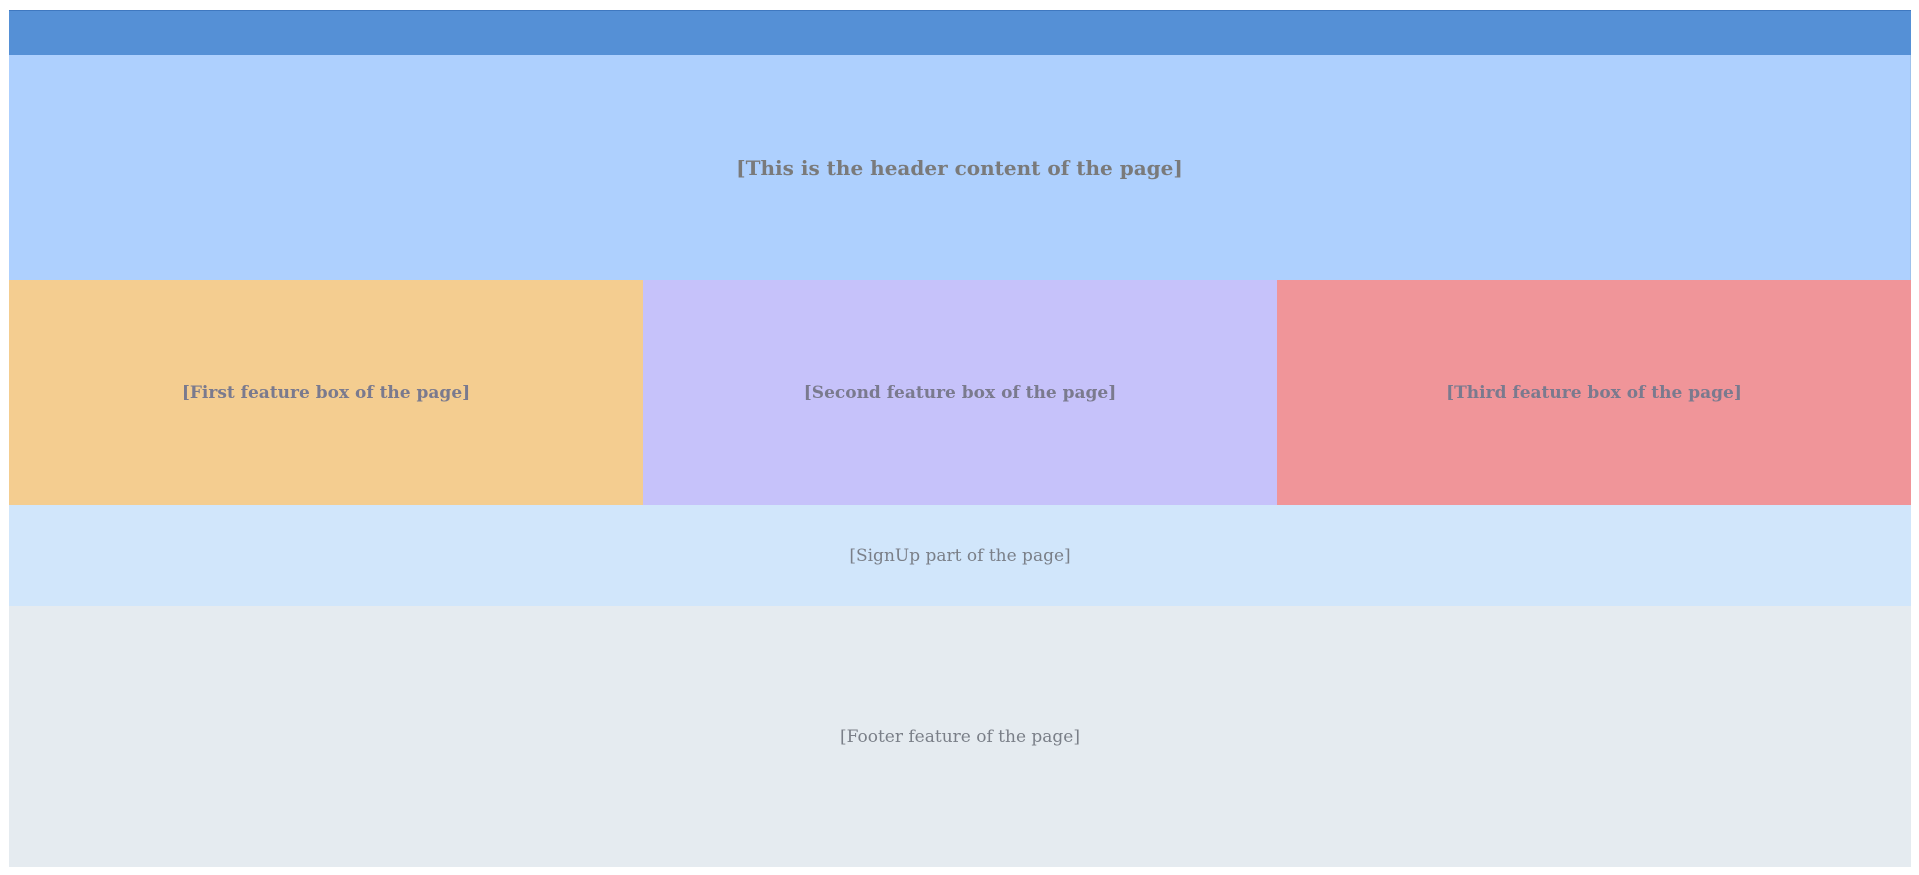  I want to click on signup-text: [SignUp part of the page], so click(960, 555).